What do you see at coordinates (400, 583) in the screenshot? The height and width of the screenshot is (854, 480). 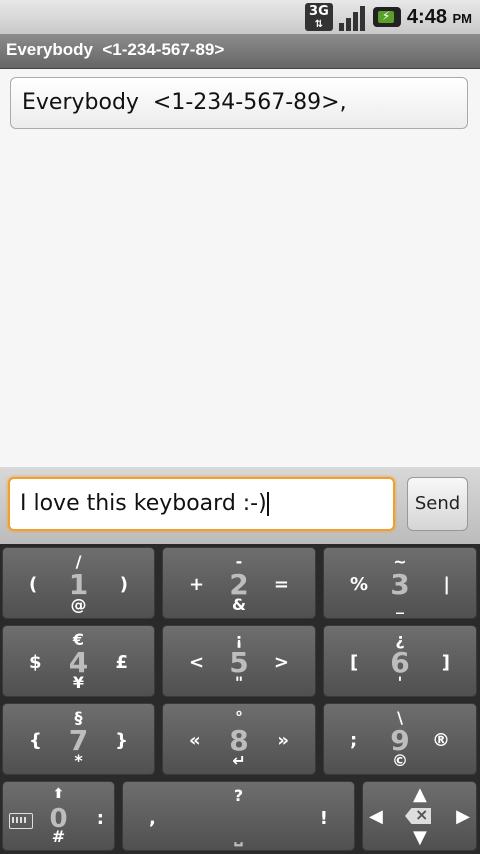 I see `key-3: ~ % 3 | _` at bounding box center [400, 583].